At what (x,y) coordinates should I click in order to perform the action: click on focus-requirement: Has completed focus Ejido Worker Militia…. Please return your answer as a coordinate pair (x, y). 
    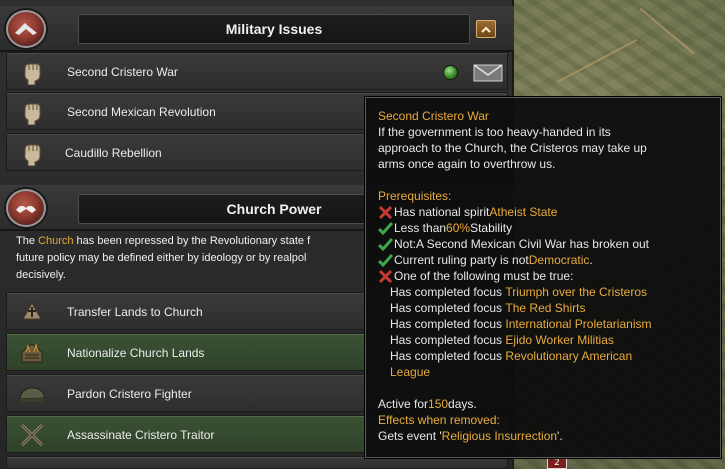
    Looking at the image, I should click on (502, 340).